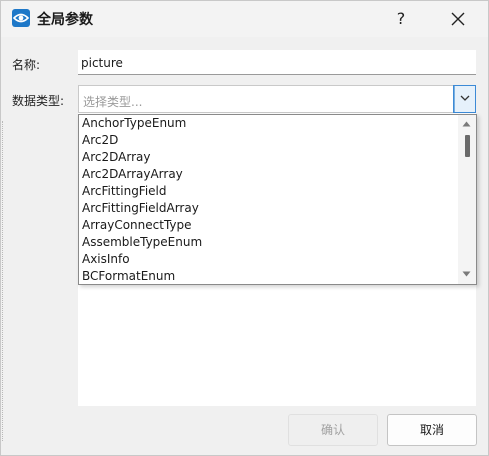  What do you see at coordinates (38, 101) in the screenshot?
I see `data-type-label: 数据类型:` at bounding box center [38, 101].